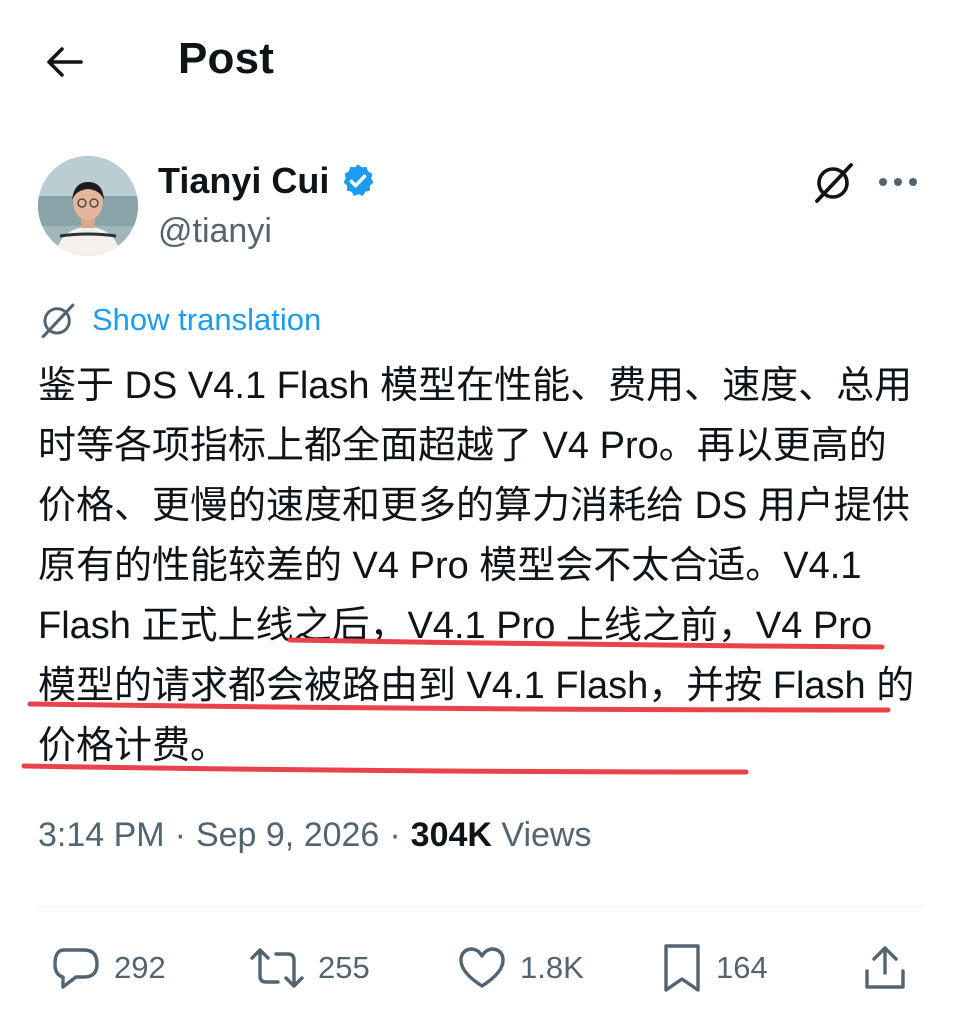 The height and width of the screenshot is (1028, 960). What do you see at coordinates (108, 968) in the screenshot?
I see `reply-button: 292` at bounding box center [108, 968].